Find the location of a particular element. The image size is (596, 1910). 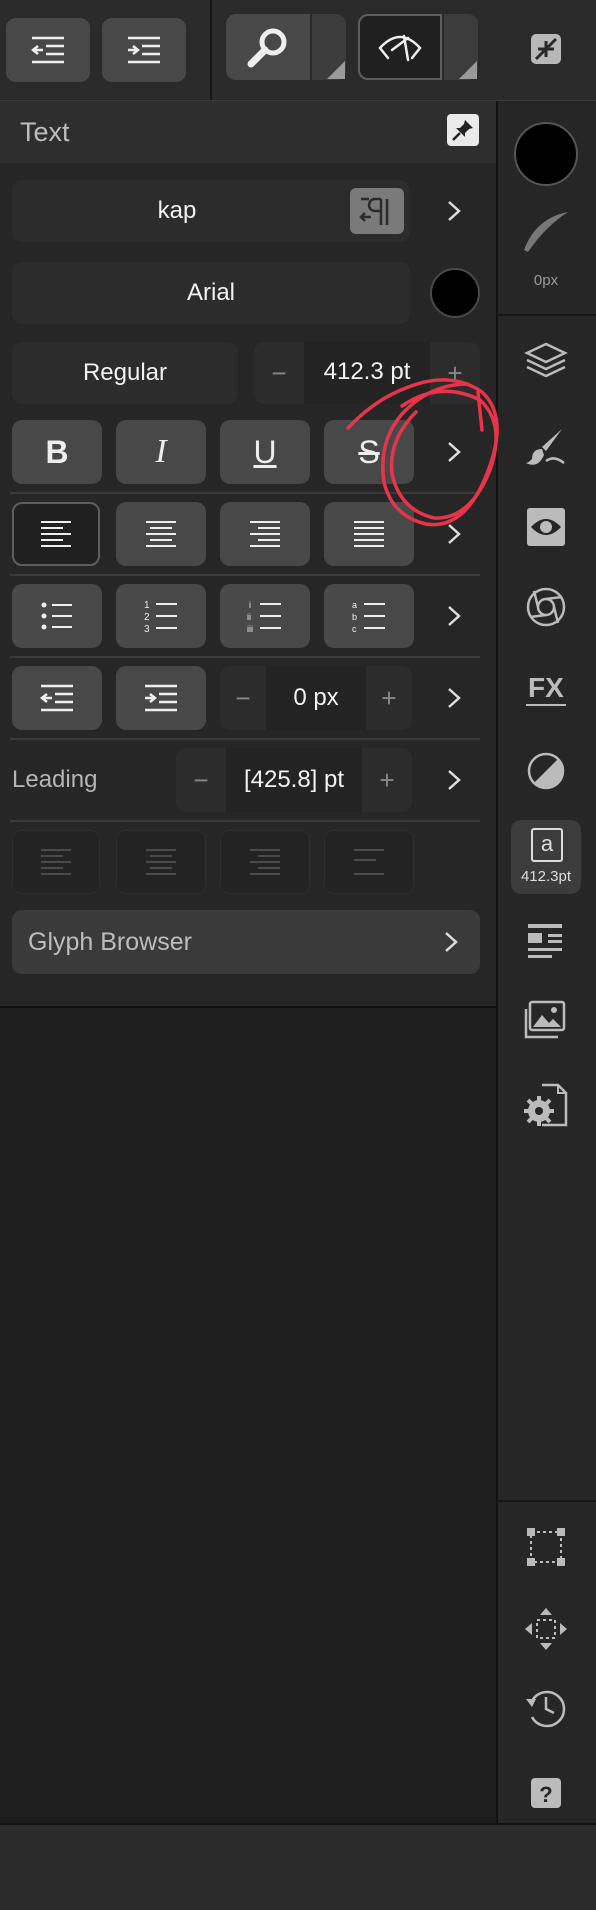

bullet-list-icon is located at coordinates (56, 616).